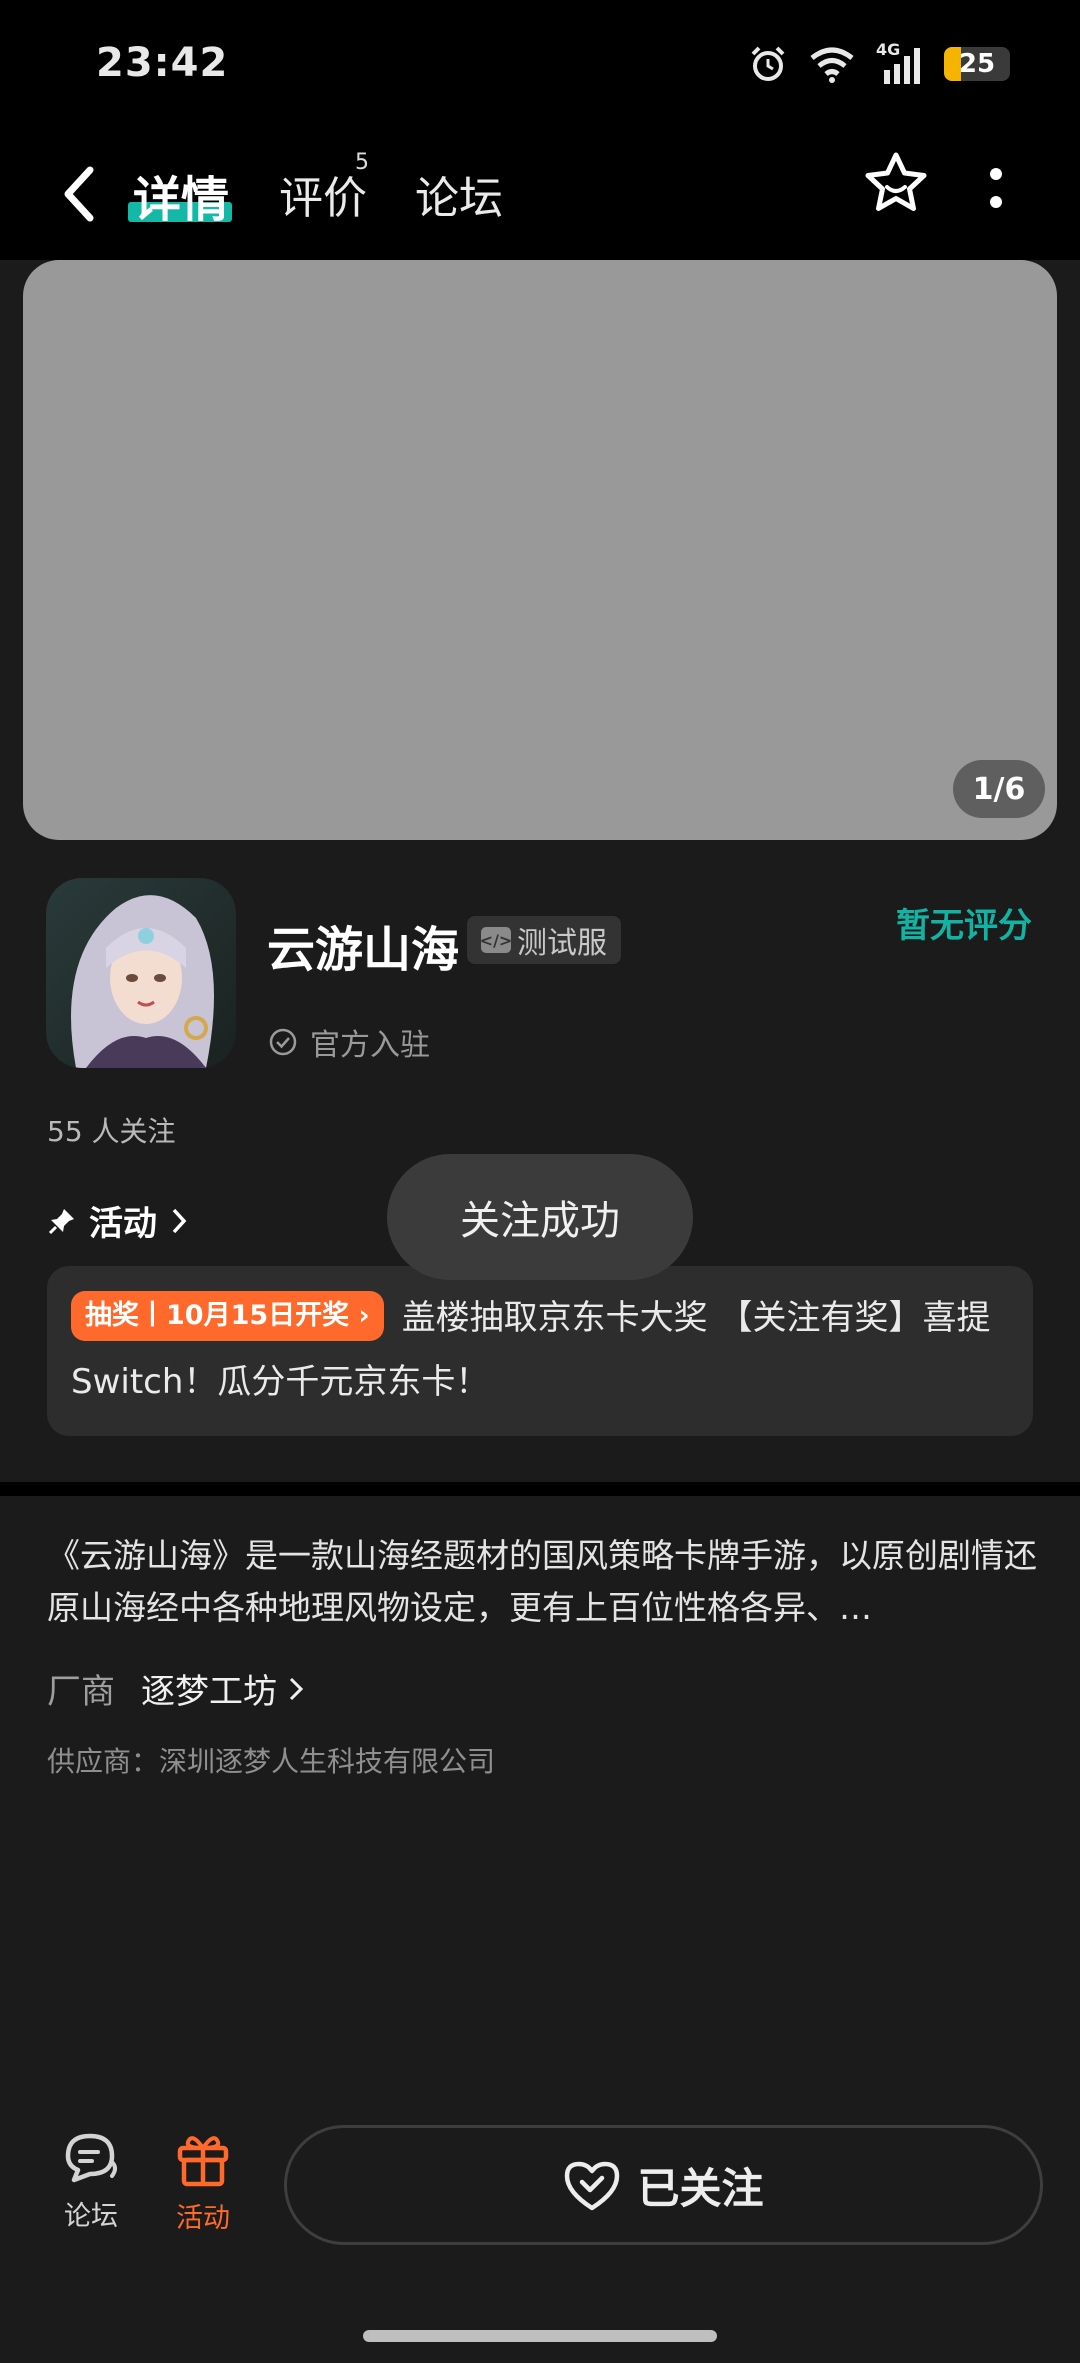 The image size is (1080, 2363). Describe the element at coordinates (209, 1688) in the screenshot. I see `vendor-name: 逐梦工坊` at that location.